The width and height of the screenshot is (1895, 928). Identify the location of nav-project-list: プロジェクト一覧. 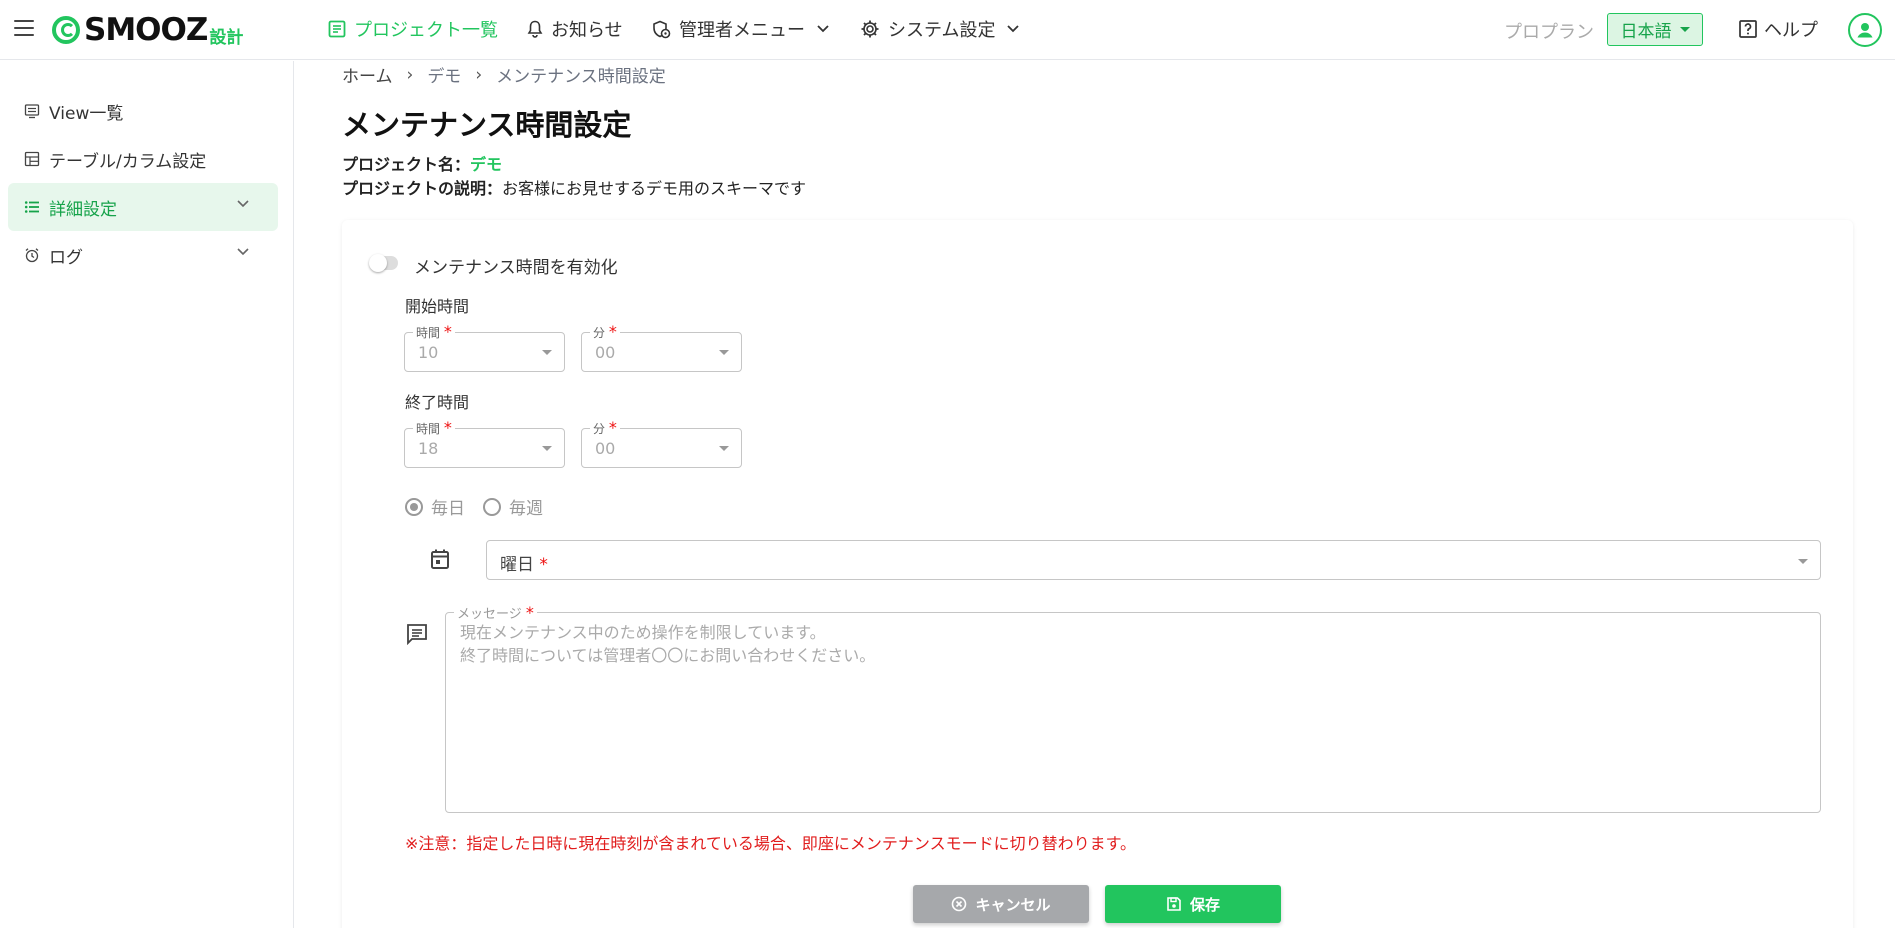
(413, 29).